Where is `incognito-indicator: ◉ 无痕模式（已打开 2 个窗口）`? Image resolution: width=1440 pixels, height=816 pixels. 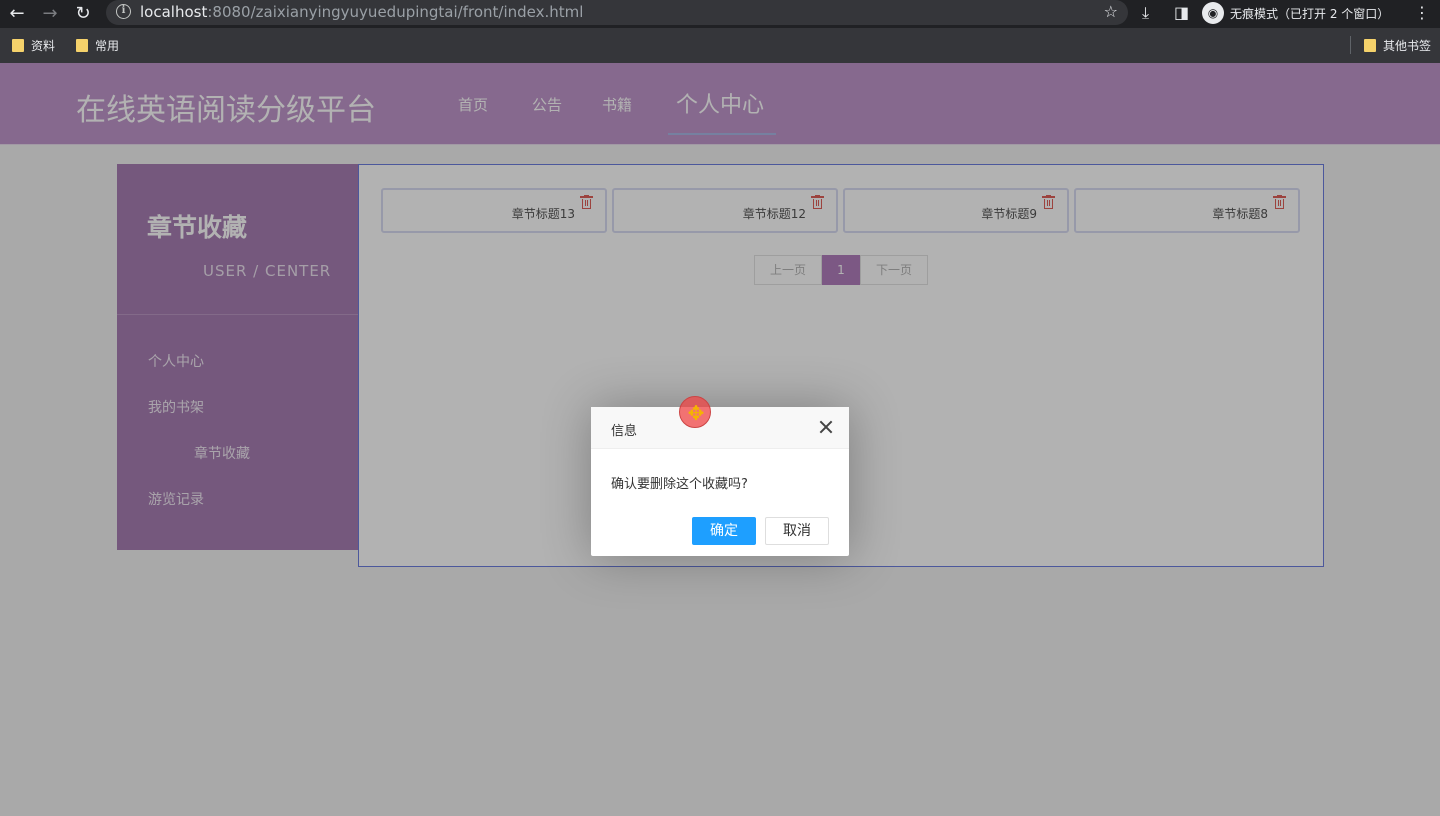 incognito-indicator: ◉ 无痕模式（已打开 2 个窗口） is located at coordinates (1295, 13).